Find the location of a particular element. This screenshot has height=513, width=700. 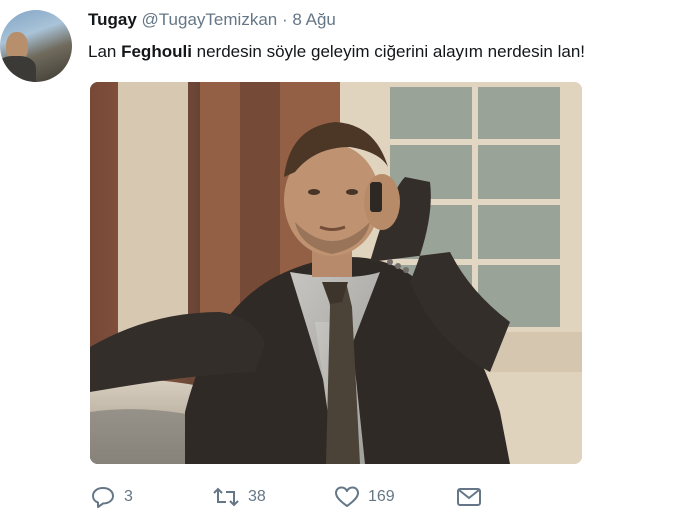

tweet-text-start: Lan is located at coordinates (105, 51).